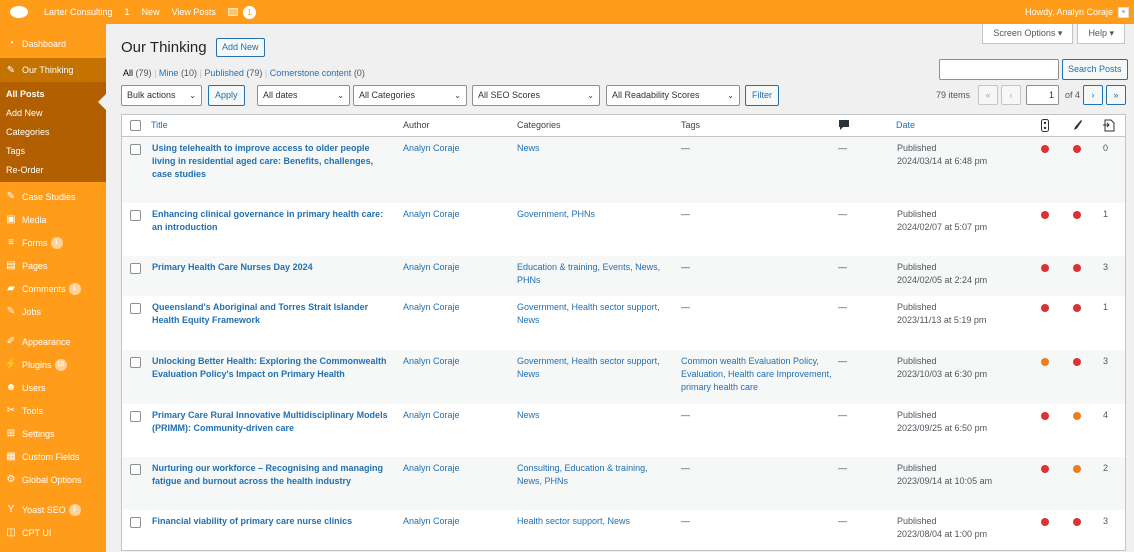  What do you see at coordinates (53, 242) in the screenshot?
I see `menu-forms: ≡ Forms 1` at bounding box center [53, 242].